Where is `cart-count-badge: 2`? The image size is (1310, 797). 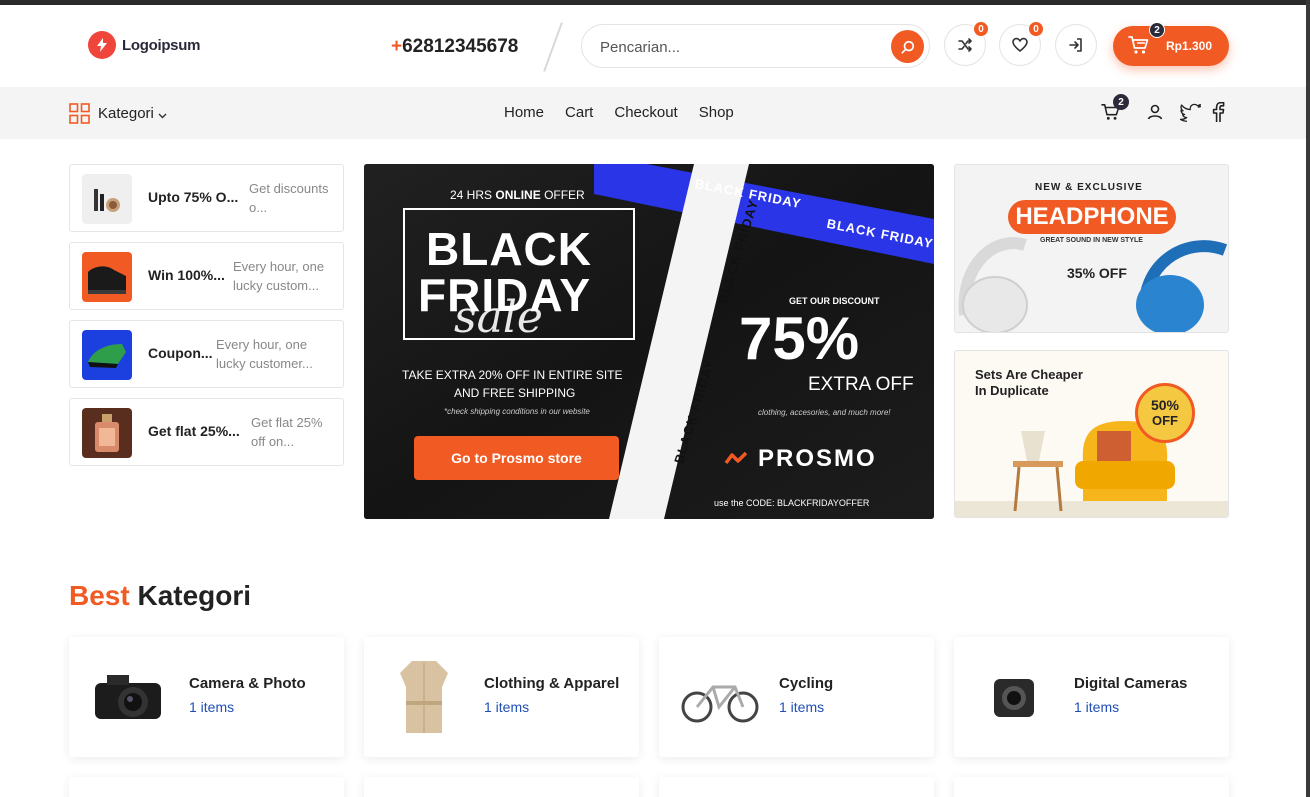 cart-count-badge: 2 is located at coordinates (1157, 30).